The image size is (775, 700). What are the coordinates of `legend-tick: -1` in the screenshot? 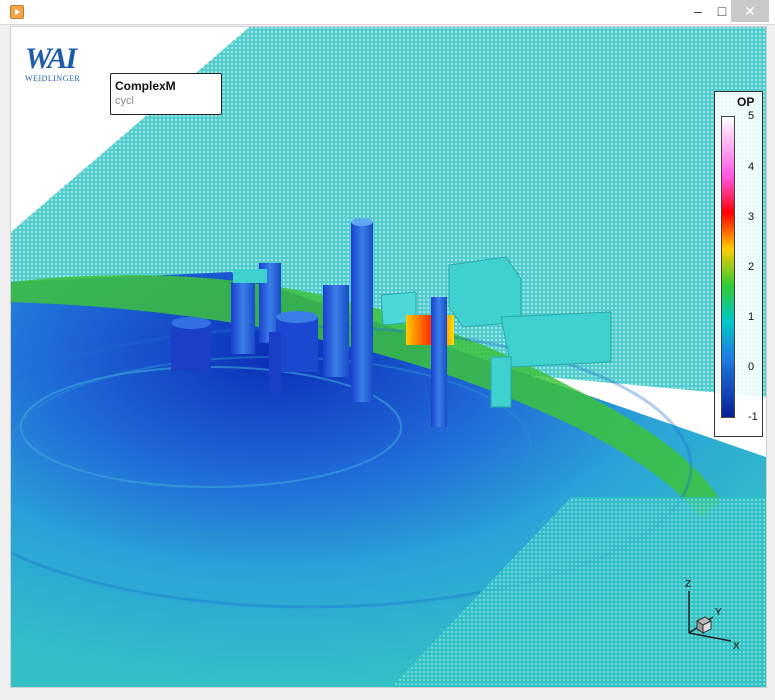 It's located at (753, 417).